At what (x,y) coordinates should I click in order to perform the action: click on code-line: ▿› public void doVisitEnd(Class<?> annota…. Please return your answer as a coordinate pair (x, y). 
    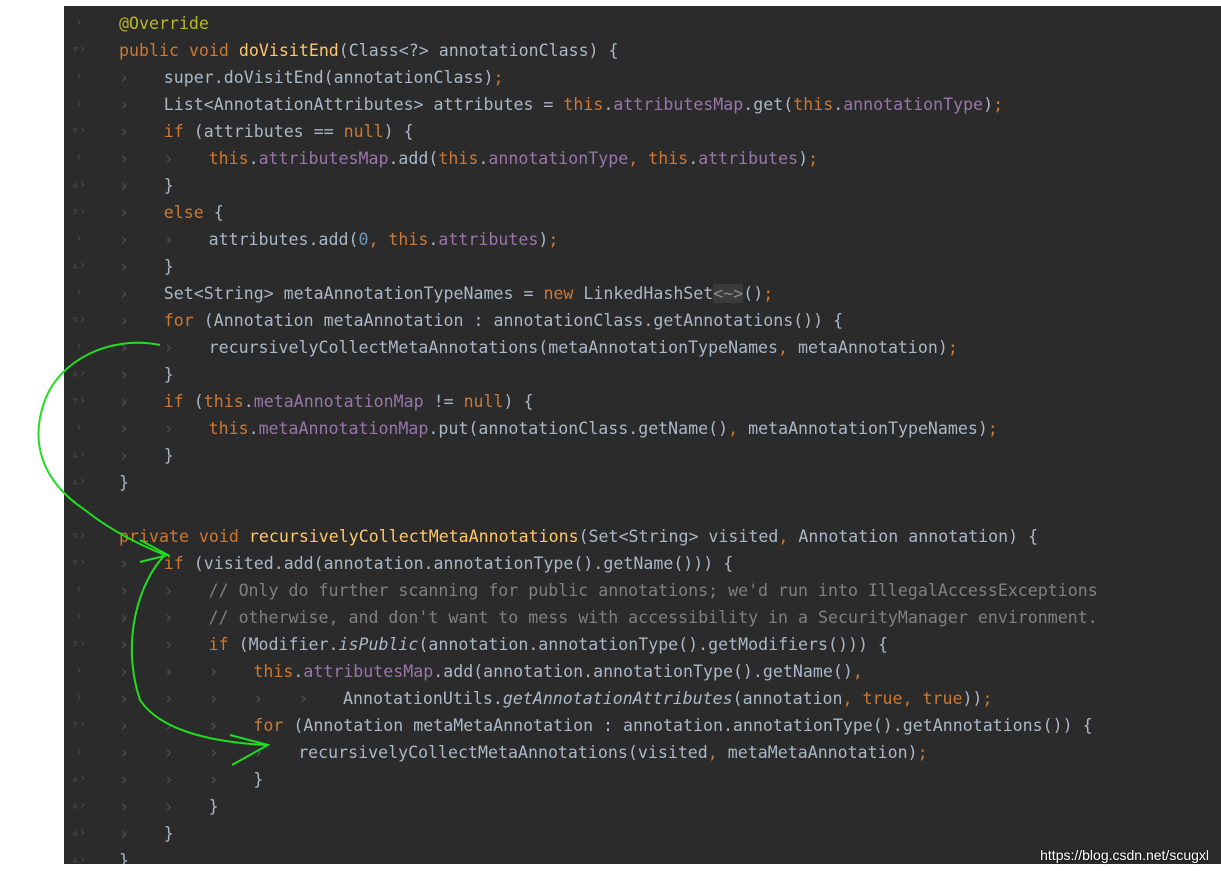
    Looking at the image, I should click on (642, 50).